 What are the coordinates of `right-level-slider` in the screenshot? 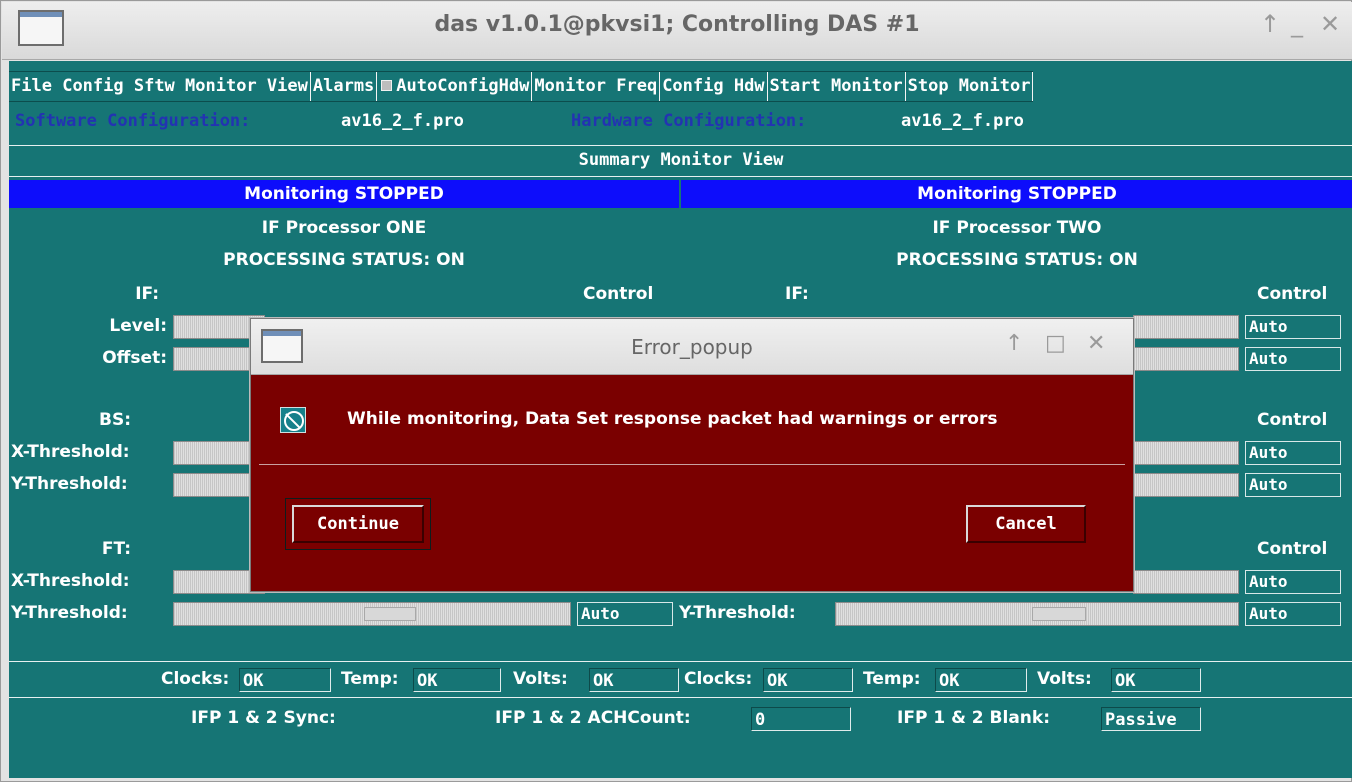 It's located at (1186, 327).